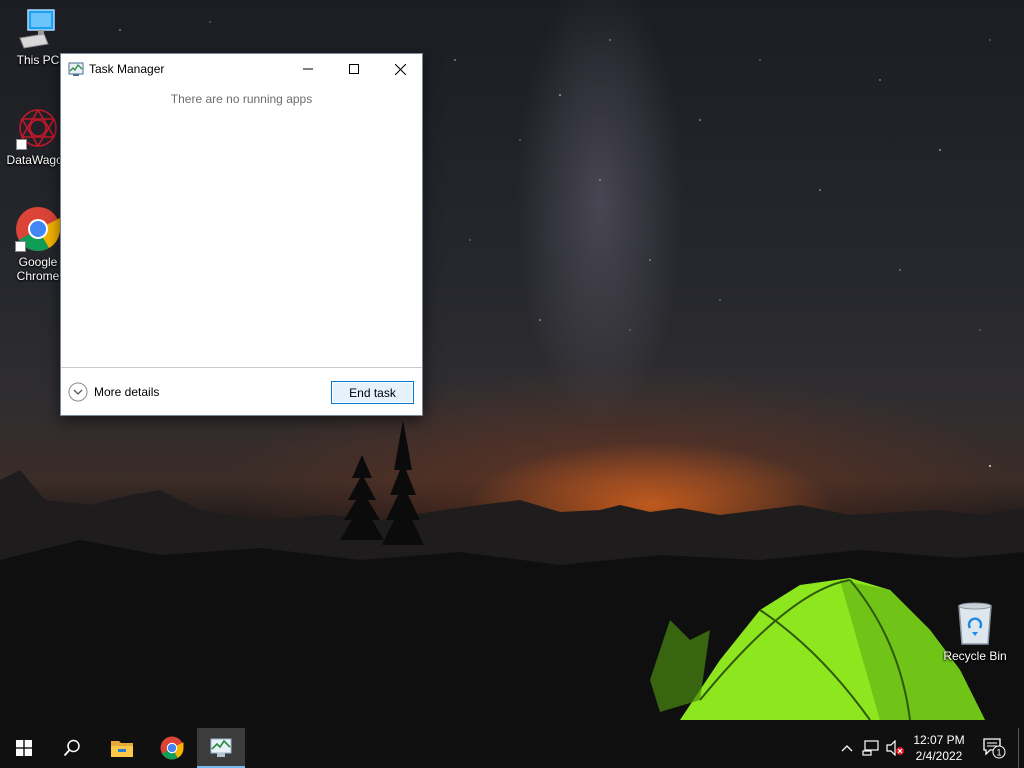 The width and height of the screenshot is (1024, 768). I want to click on more-details-label: More details, so click(127, 392).